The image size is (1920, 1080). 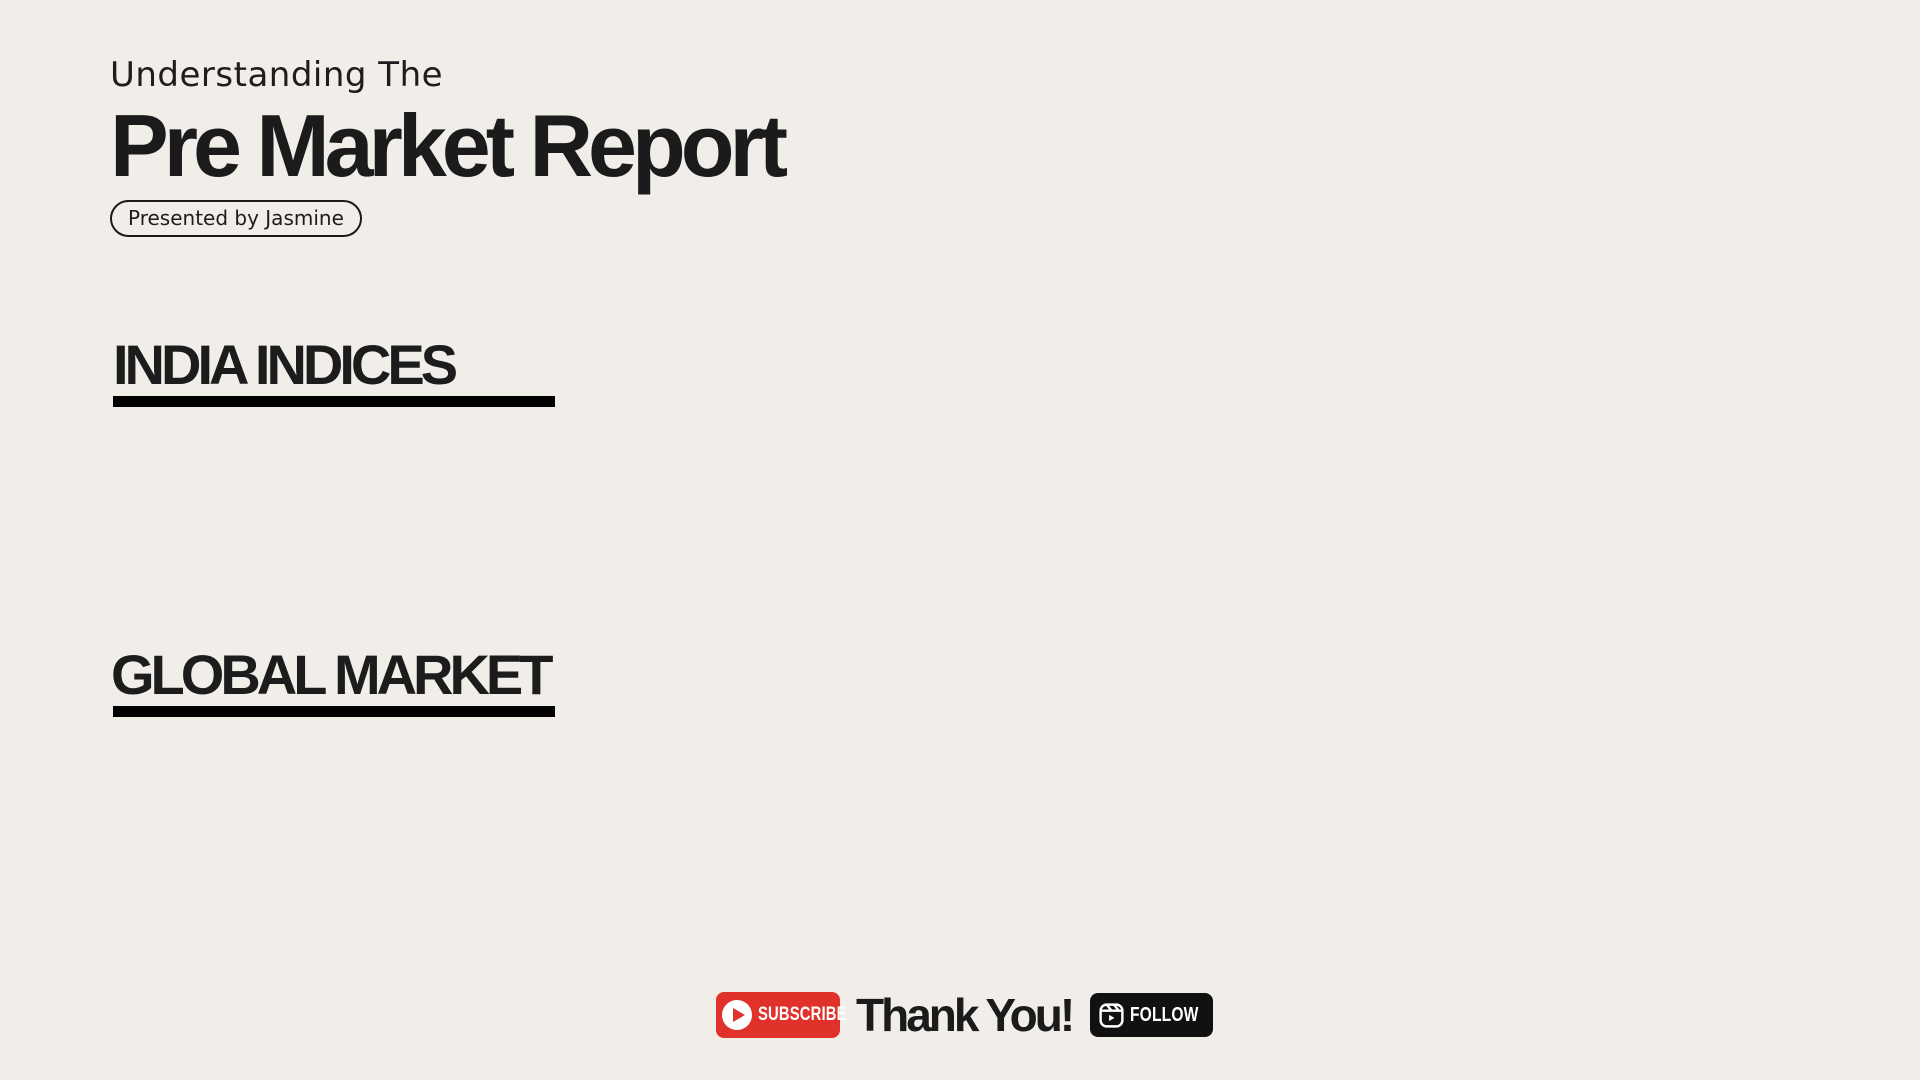 I want to click on india-indices-heading: INDIA INDICES, so click(x=285, y=364).